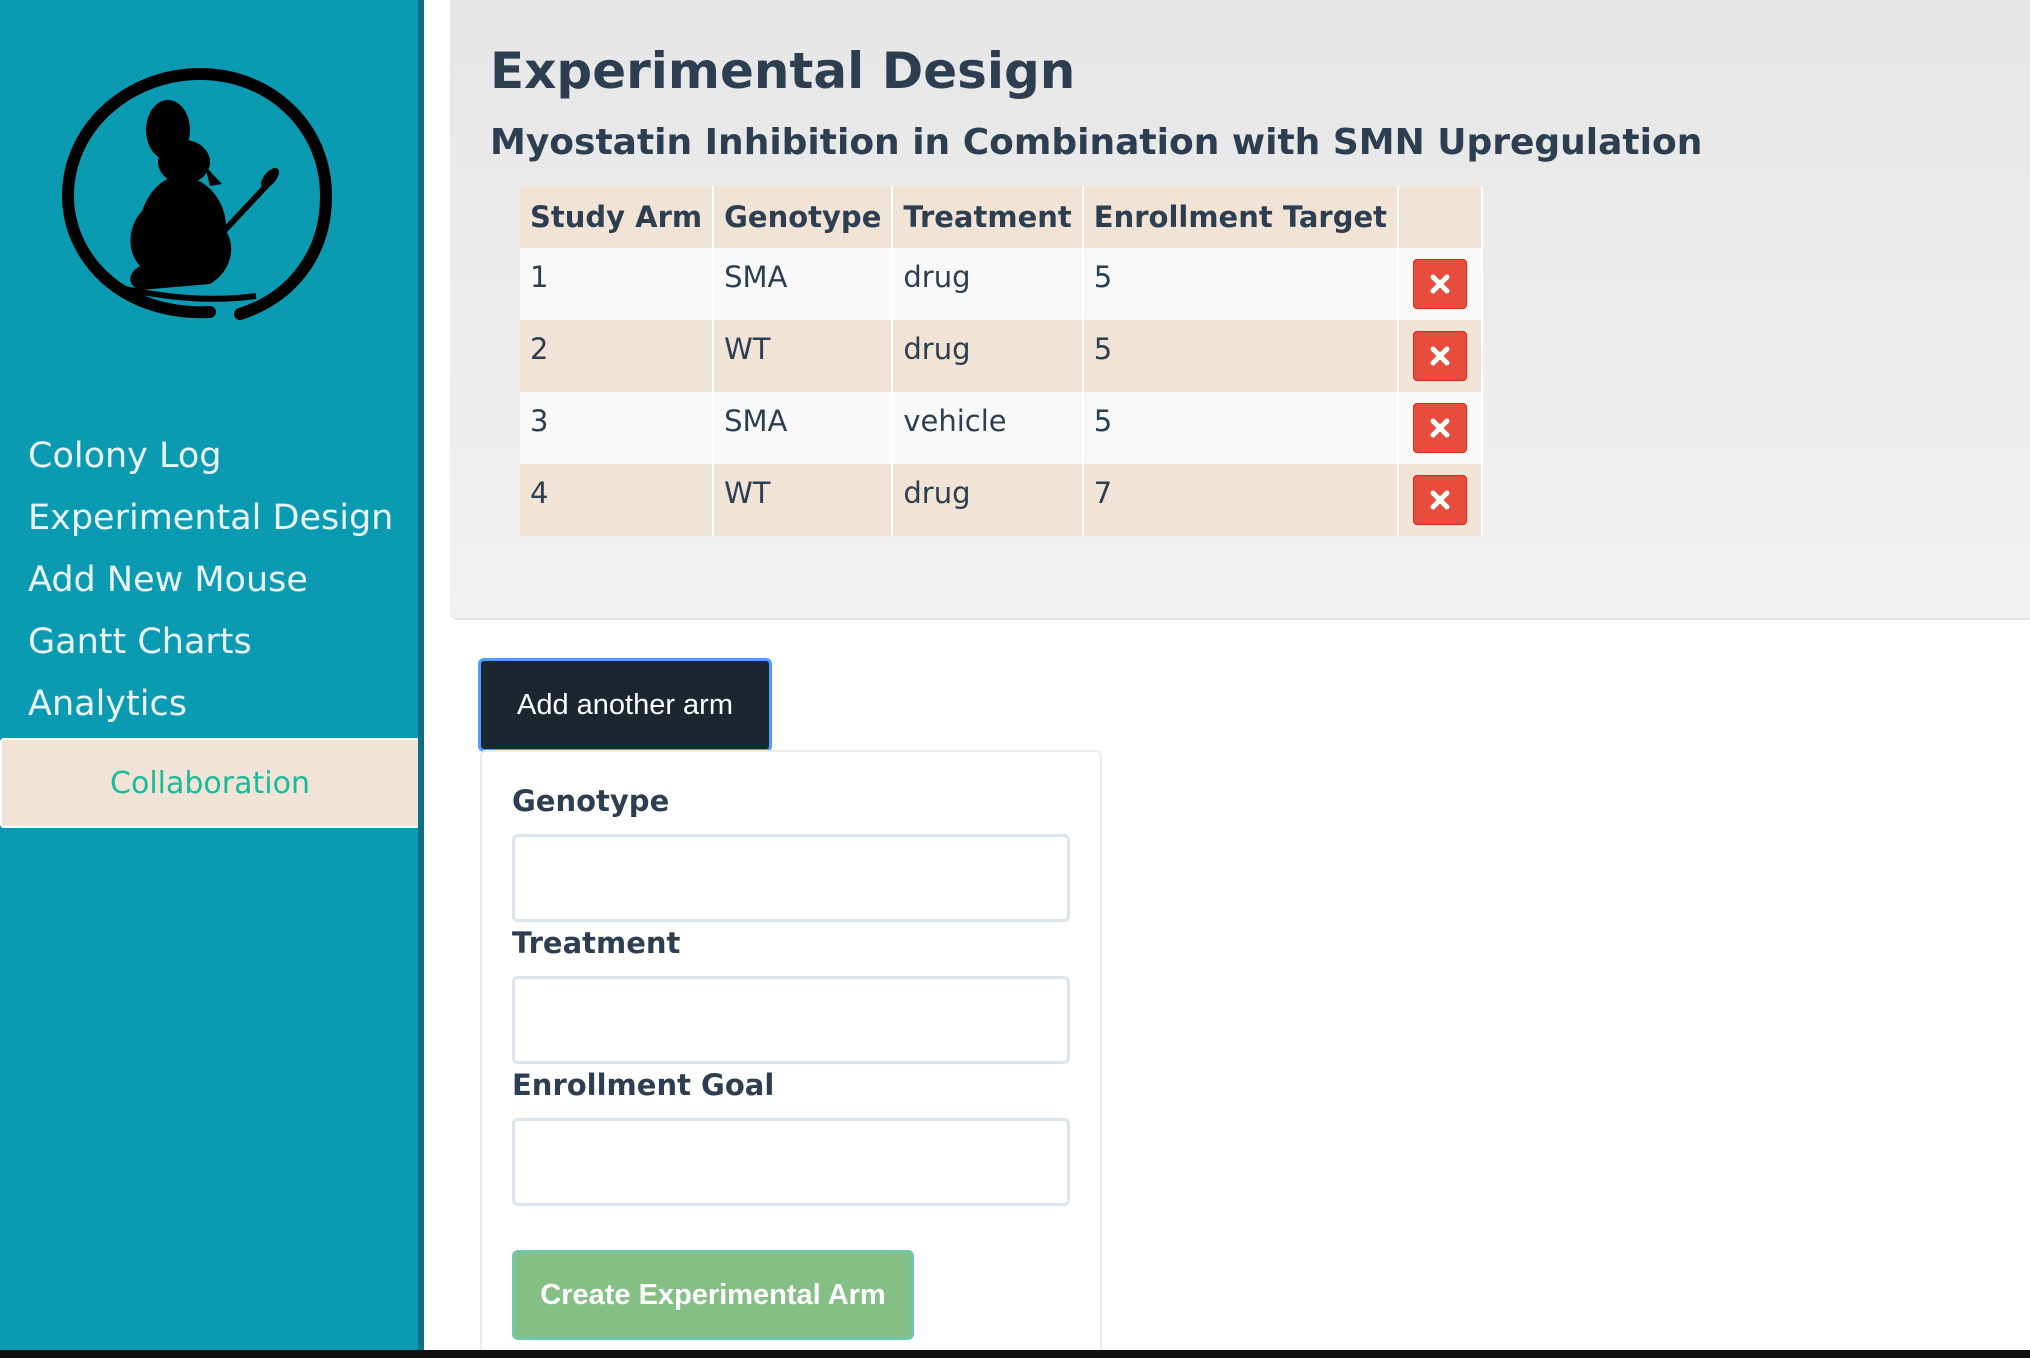 This screenshot has width=2030, height=1358. What do you see at coordinates (713, 1295) in the screenshot?
I see `create-experimental-arm-button: Create Experimental Arm` at bounding box center [713, 1295].